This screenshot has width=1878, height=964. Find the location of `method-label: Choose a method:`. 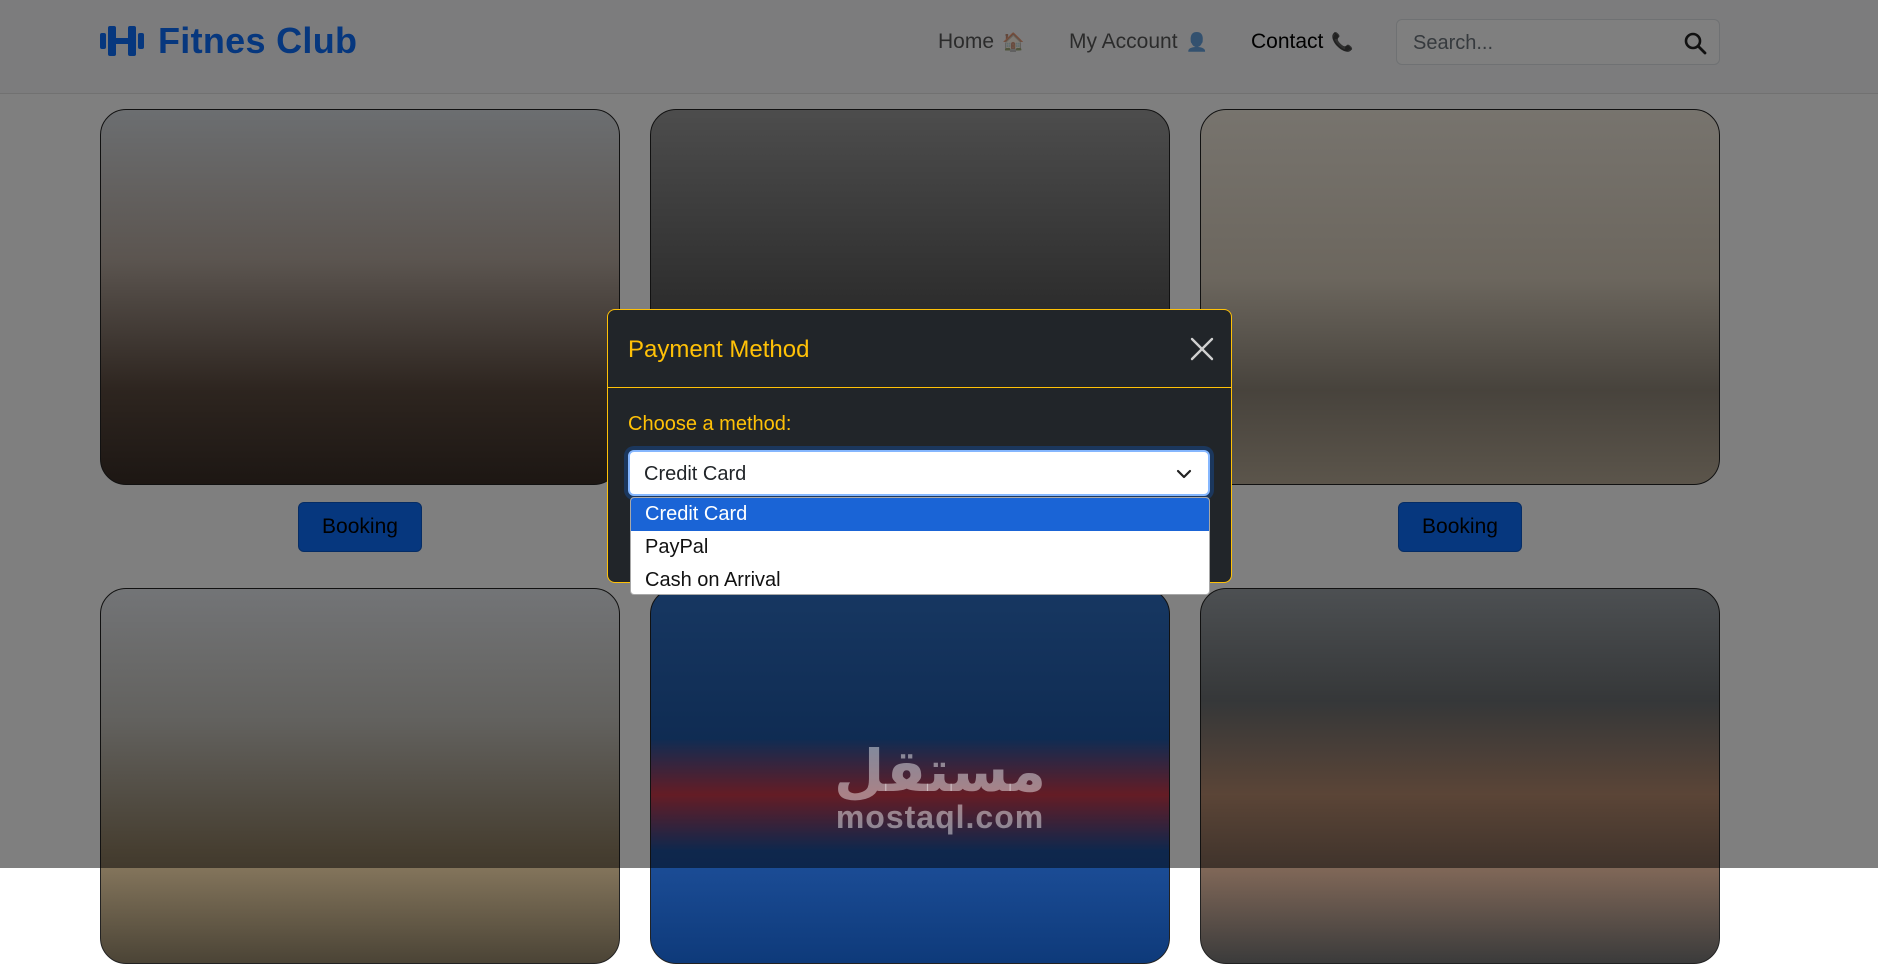

method-label: Choose a method: is located at coordinates (710, 424).